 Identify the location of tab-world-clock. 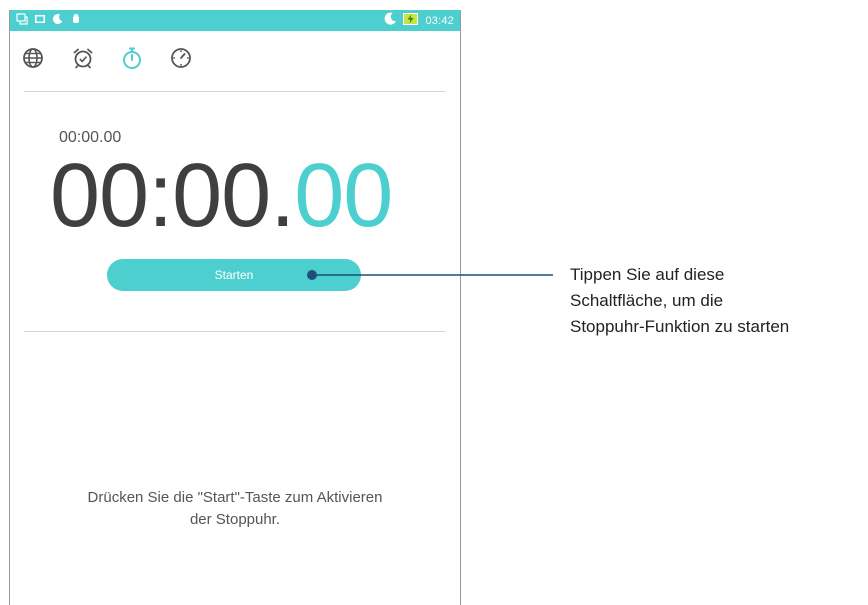
(33, 60).